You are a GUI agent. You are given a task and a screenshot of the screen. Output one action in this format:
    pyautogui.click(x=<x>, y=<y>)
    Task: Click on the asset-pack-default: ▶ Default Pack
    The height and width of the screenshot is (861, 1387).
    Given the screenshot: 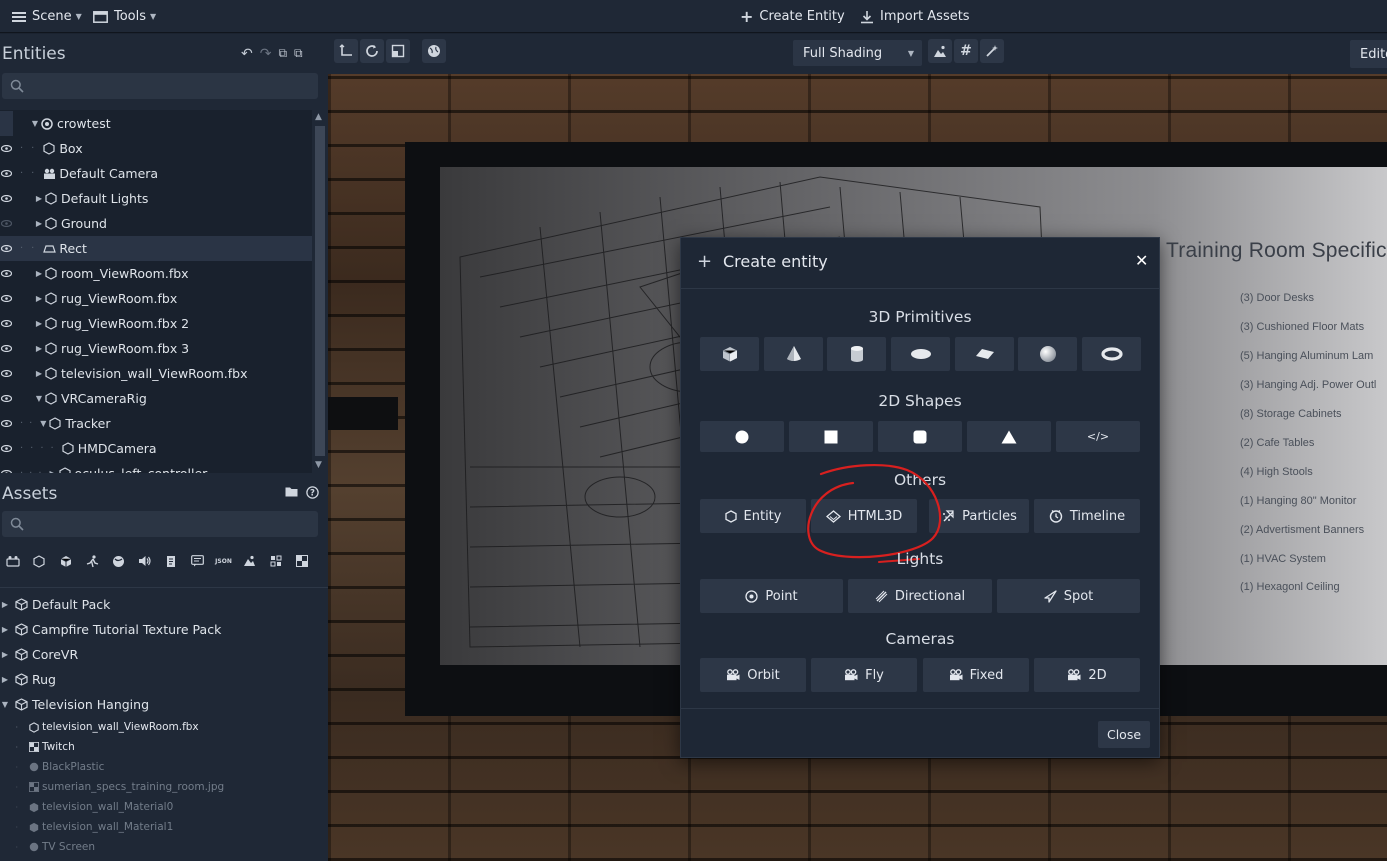 What is the action you would take?
    pyautogui.click(x=55, y=604)
    